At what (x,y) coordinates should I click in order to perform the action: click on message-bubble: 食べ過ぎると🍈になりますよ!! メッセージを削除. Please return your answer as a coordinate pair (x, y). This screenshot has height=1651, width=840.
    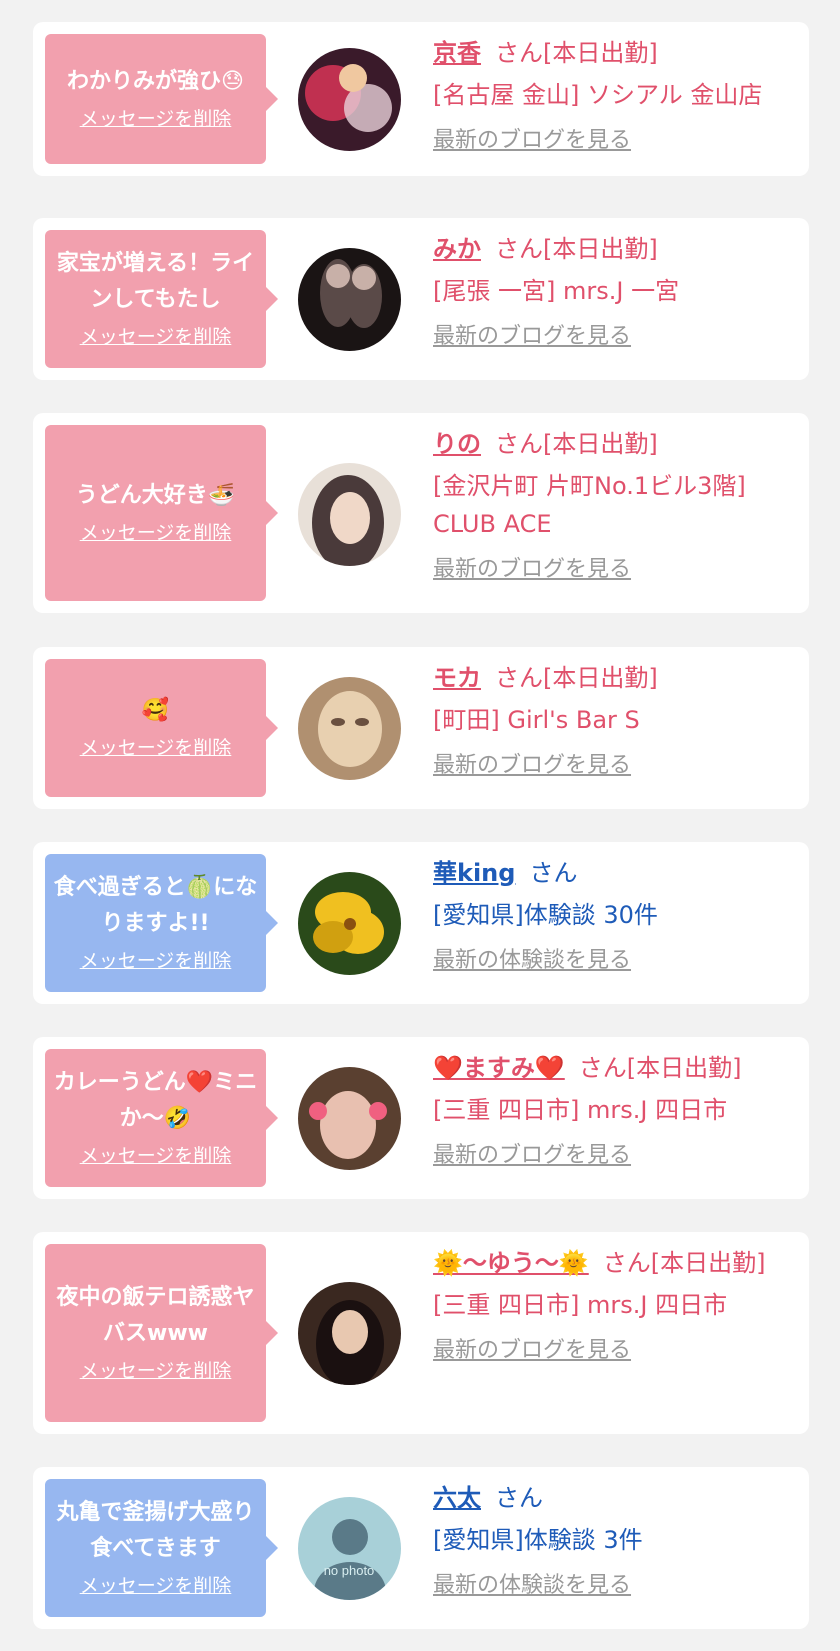
    Looking at the image, I should click on (161, 923).